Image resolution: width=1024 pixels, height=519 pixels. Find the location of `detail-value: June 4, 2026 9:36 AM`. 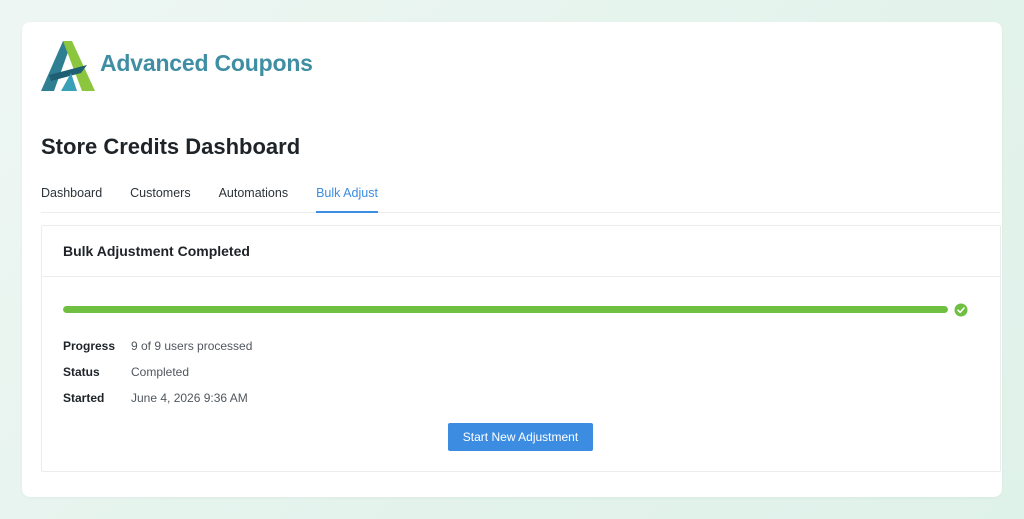

detail-value: June 4, 2026 9:36 AM is located at coordinates (189, 398).